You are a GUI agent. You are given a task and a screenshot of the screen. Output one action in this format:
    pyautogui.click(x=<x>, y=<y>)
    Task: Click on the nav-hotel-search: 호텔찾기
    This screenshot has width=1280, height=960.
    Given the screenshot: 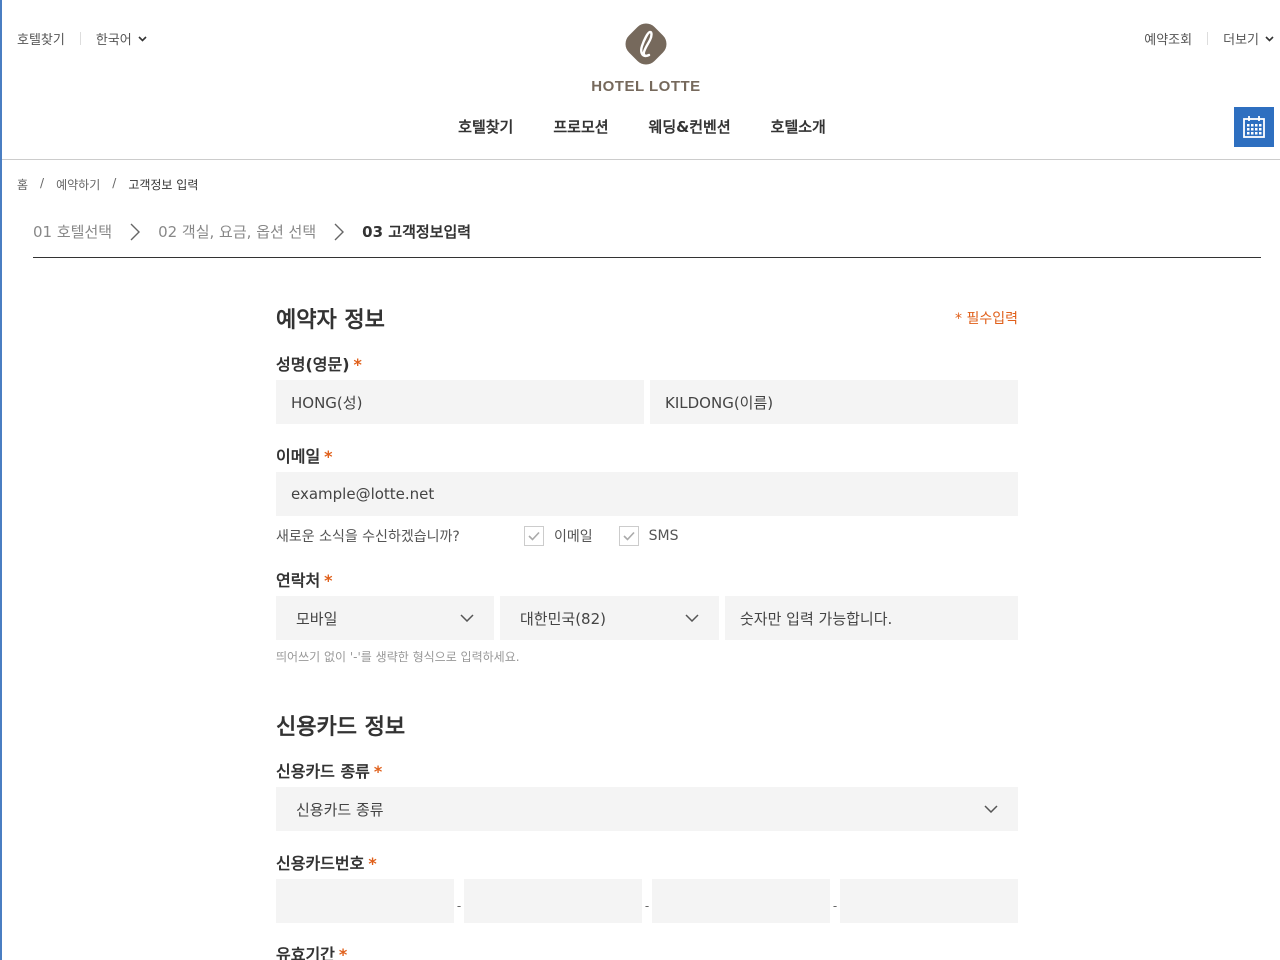 What is the action you would take?
    pyautogui.click(x=485, y=126)
    